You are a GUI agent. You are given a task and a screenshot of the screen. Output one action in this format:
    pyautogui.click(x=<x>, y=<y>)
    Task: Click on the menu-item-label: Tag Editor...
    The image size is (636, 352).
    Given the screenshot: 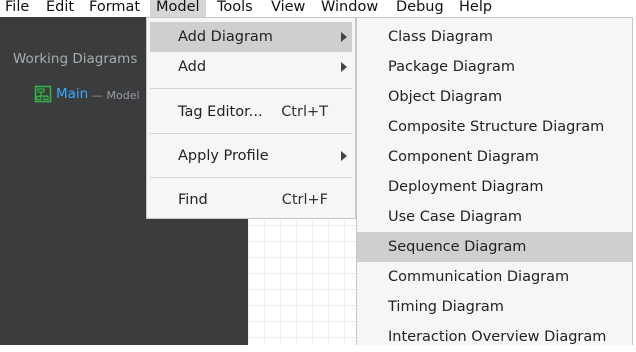 What is the action you would take?
    pyautogui.click(x=220, y=112)
    